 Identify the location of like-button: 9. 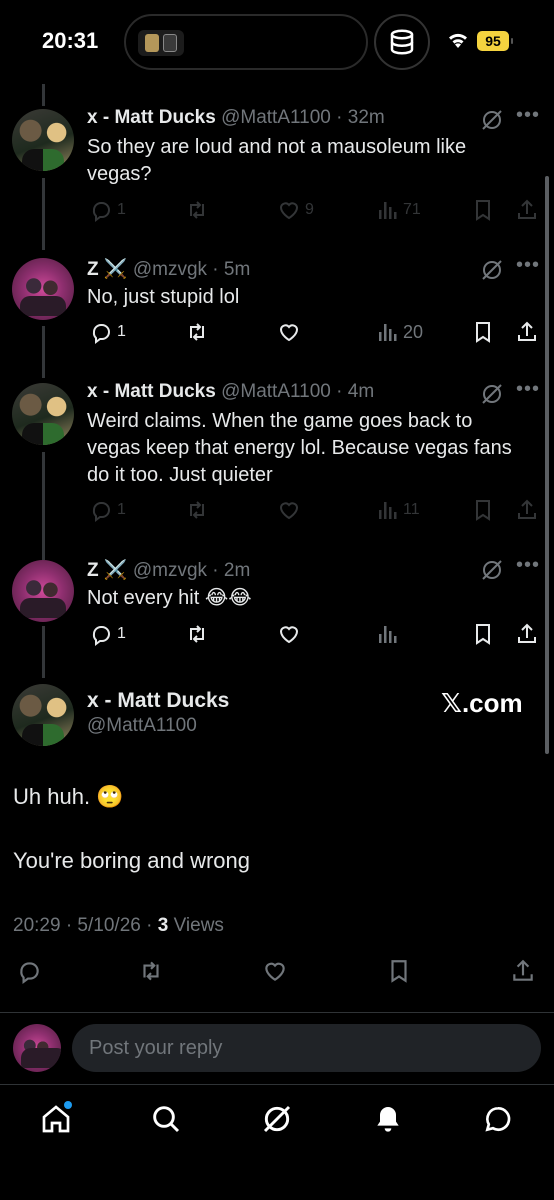
(295, 210).